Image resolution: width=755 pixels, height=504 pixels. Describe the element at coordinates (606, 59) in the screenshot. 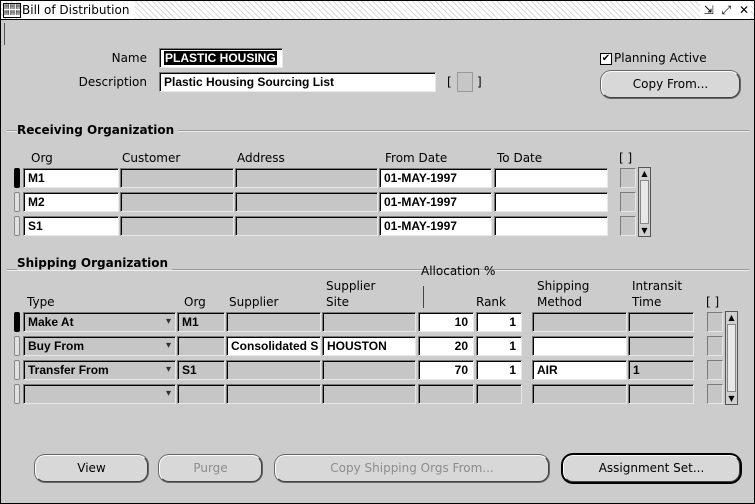

I see `planning-active-checkbox: ✔` at that location.